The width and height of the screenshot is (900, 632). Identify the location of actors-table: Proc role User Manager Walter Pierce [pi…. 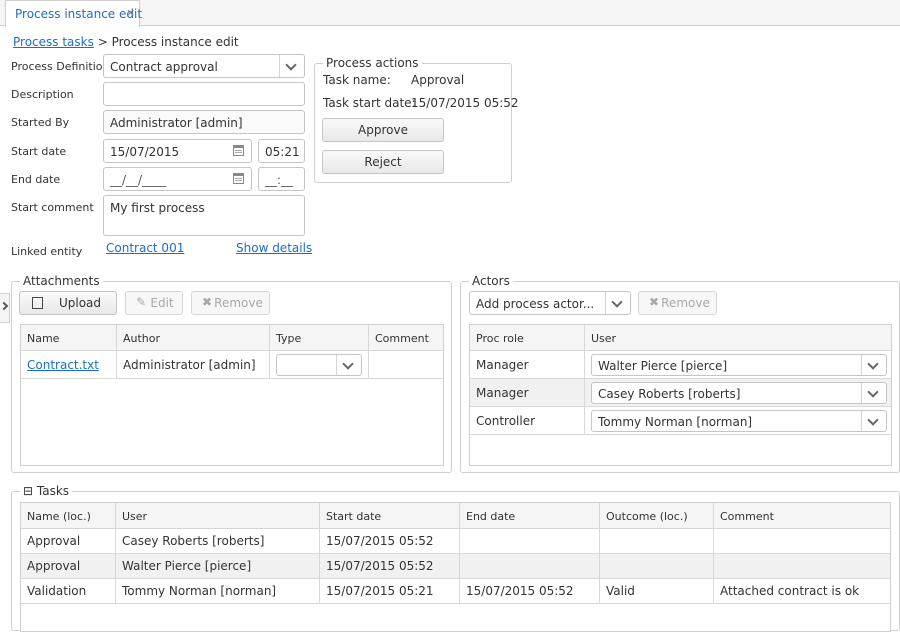
(680, 395).